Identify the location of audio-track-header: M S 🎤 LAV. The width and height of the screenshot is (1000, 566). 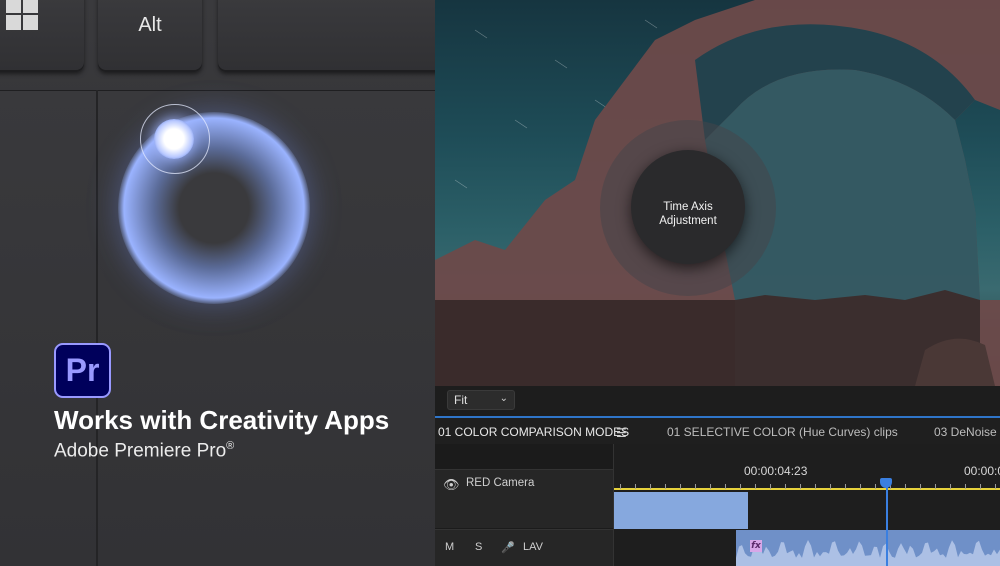
(524, 547).